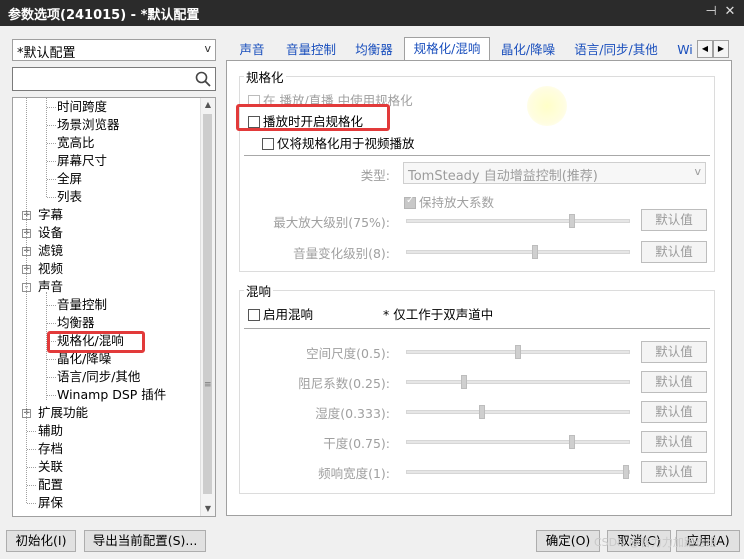 Image resolution: width=744 pixels, height=559 pixels. I want to click on highlight-tree-selection, so click(96, 342).